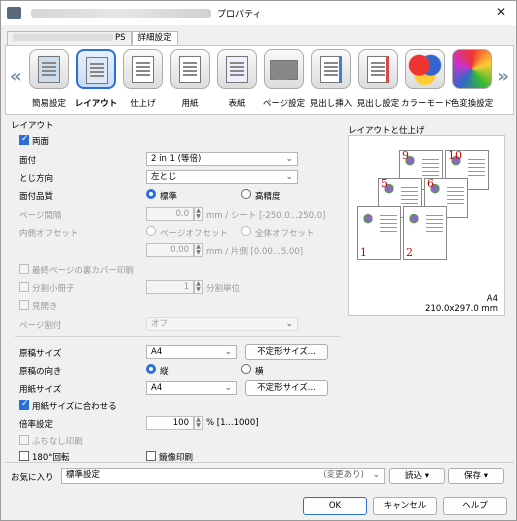 The width and height of the screenshot is (517, 521). Describe the element at coordinates (28, 161) in the screenshot. I see `pages-per-sheet-label: 面付` at that location.